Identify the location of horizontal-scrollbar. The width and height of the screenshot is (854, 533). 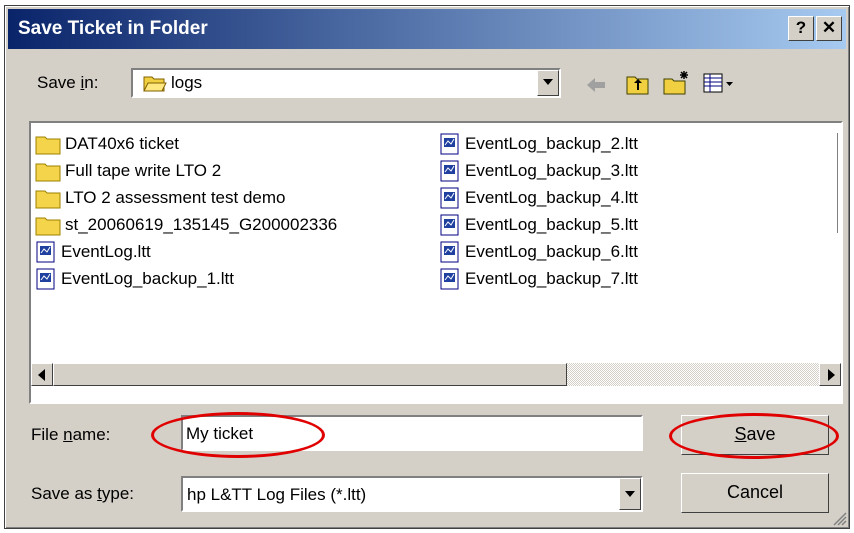
(436, 374).